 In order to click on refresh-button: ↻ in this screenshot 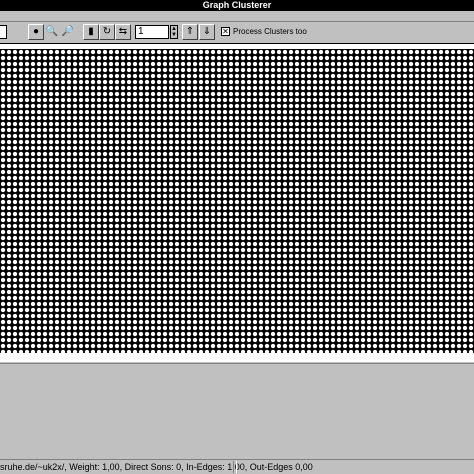, I will do `click(107, 32)`.